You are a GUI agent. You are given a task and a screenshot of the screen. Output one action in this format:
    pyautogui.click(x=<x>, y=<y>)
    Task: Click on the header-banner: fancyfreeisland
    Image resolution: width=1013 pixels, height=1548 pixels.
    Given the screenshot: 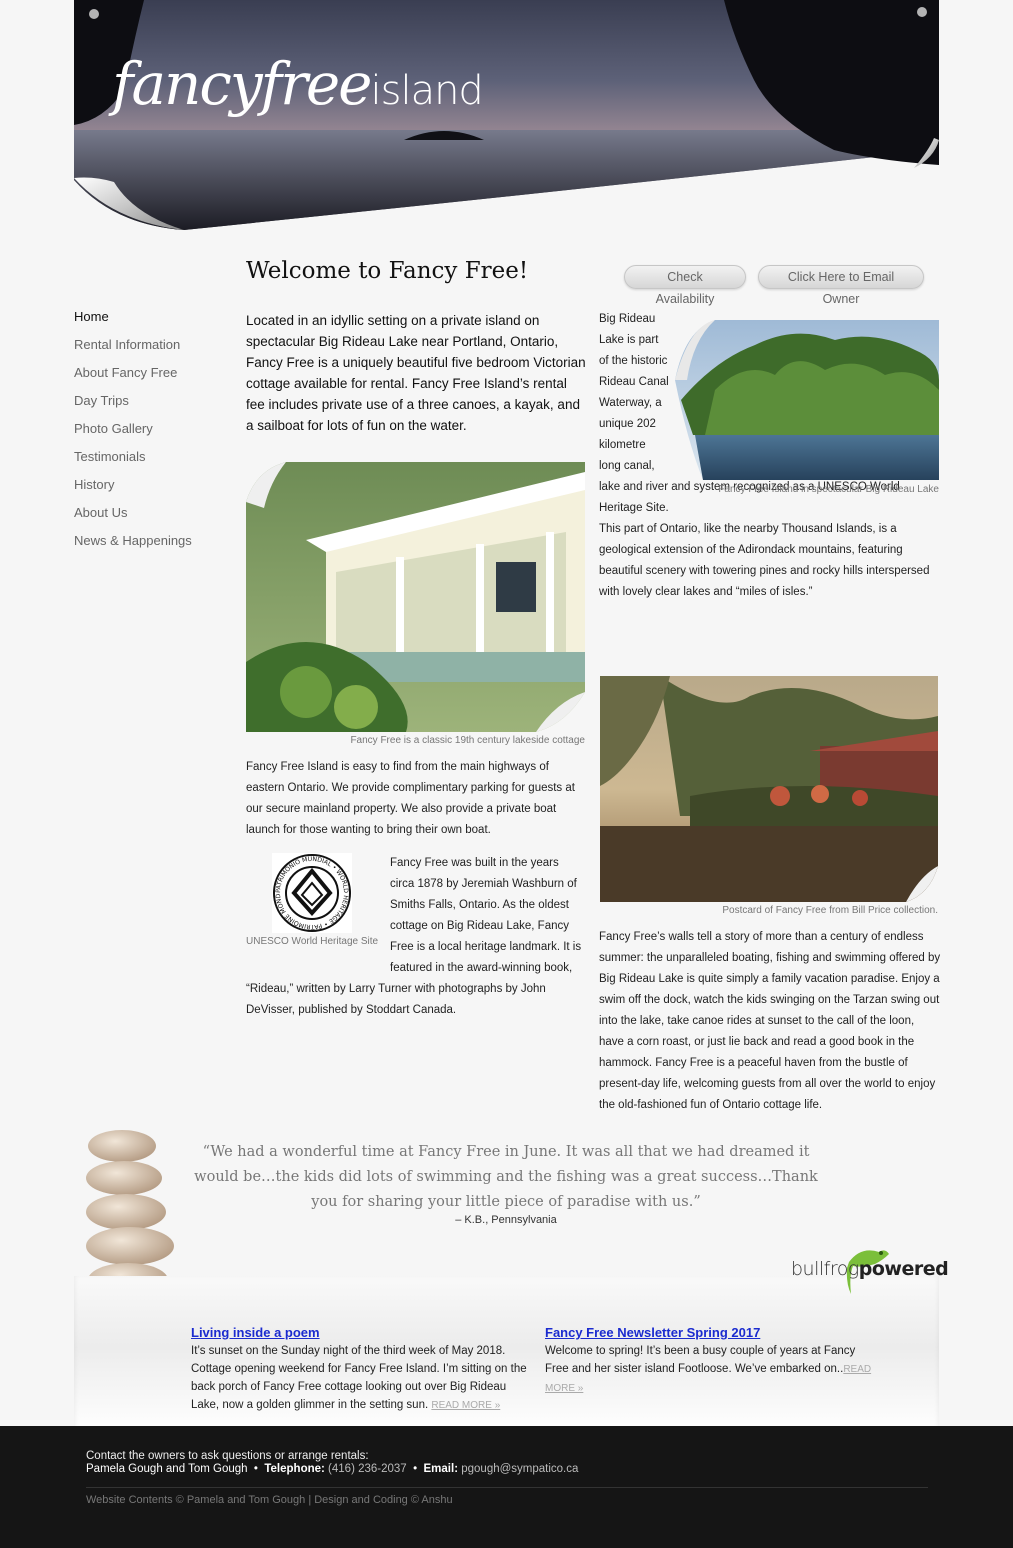 What is the action you would take?
    pyautogui.click(x=506, y=115)
    